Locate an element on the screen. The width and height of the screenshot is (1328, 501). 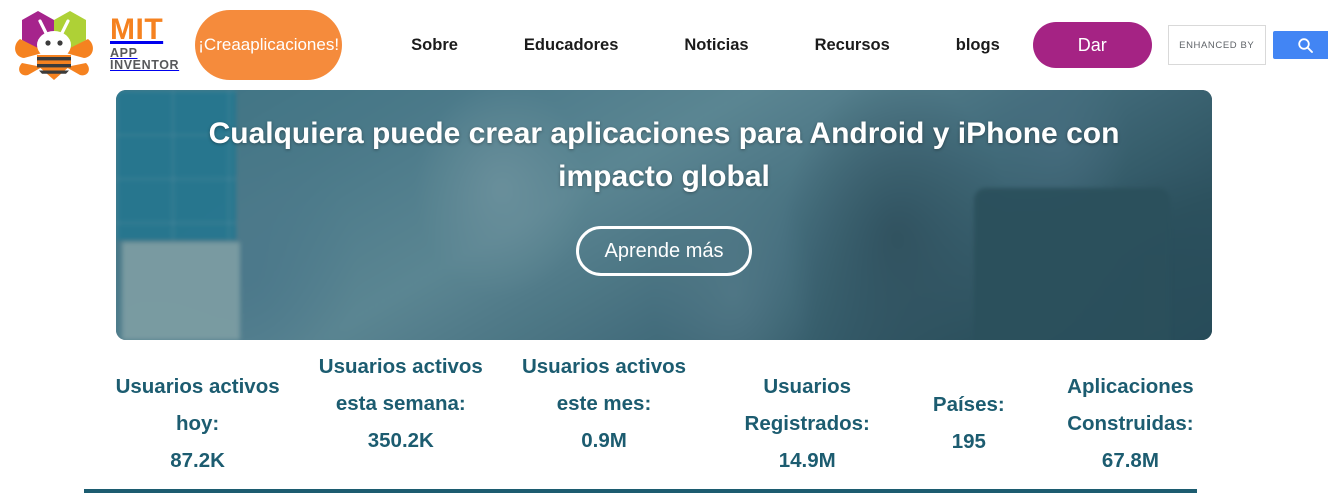
search-form: ENHANCED BY is located at coordinates (1247, 45).